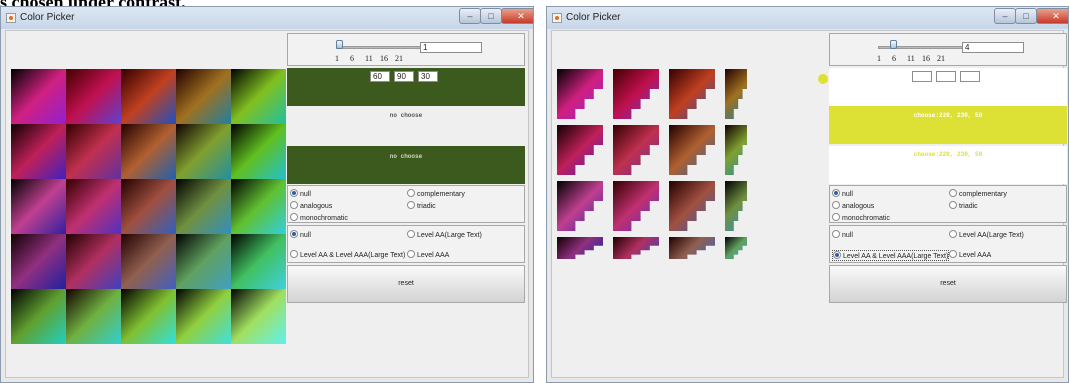  Describe the element at coordinates (451, 47) in the screenshot. I see `slider-value-field: 1` at that location.